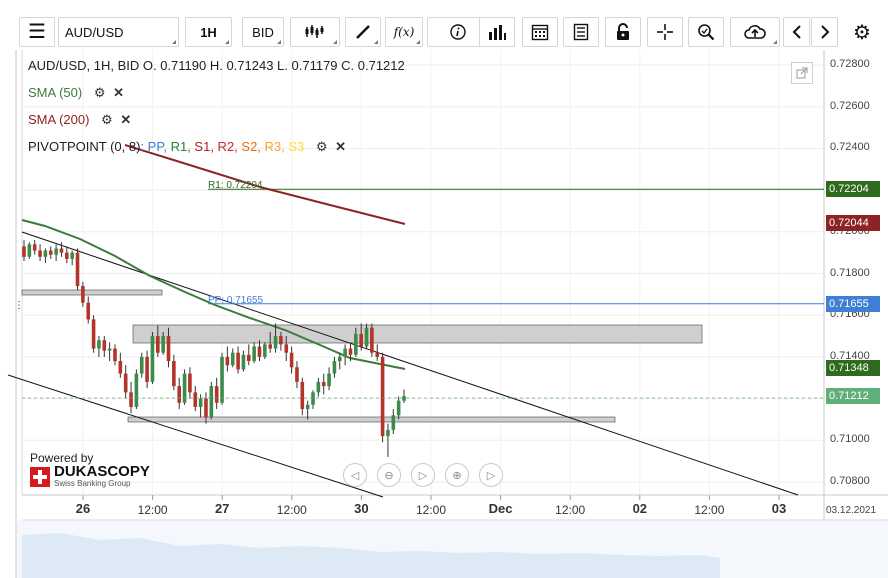 This screenshot has width=888, height=578. Describe the element at coordinates (76, 93) in the screenshot. I see `sma50-legend: SMA (50) ⚙ ✕` at that location.